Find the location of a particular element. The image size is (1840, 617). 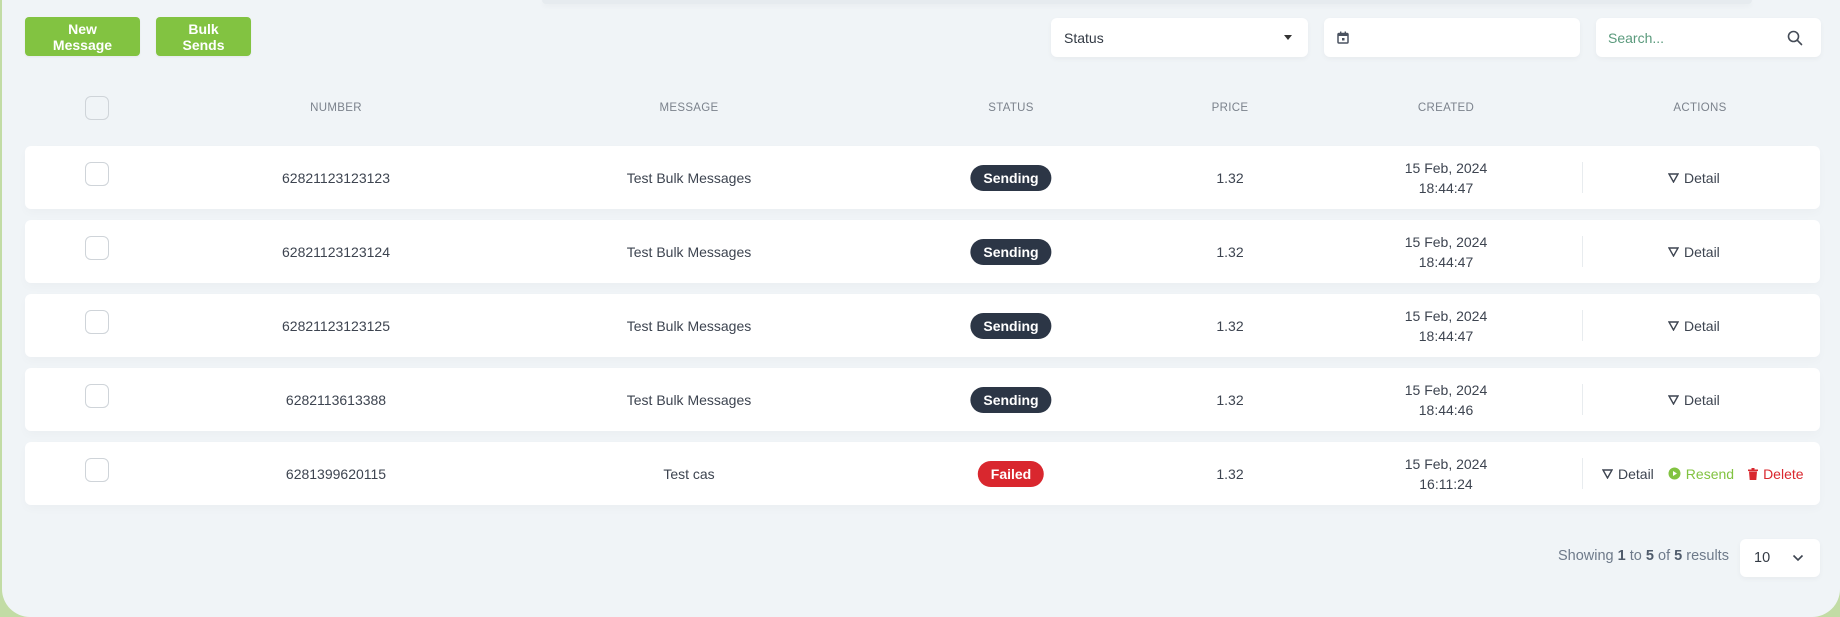

play-circle-icon is located at coordinates (1674, 473).